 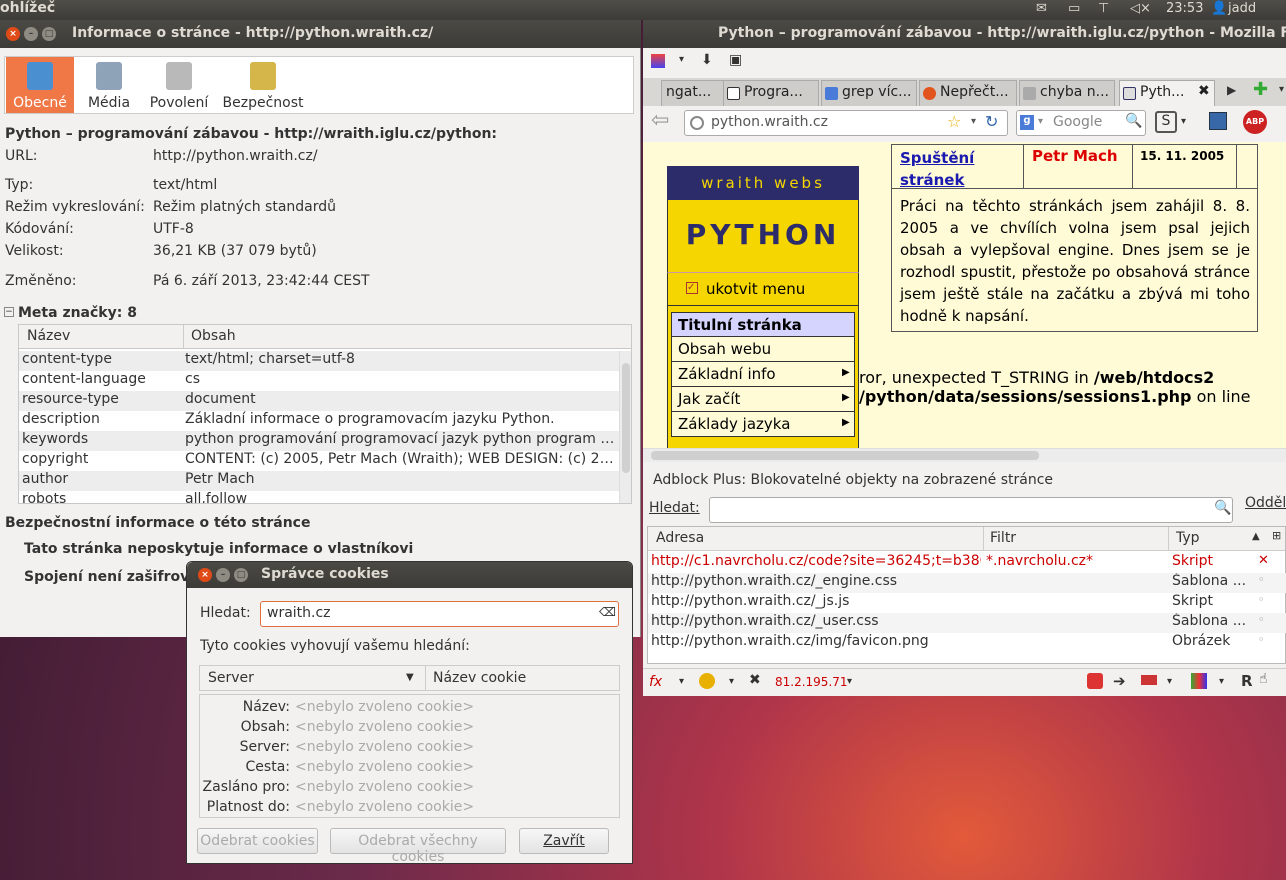 What do you see at coordinates (991, 121) in the screenshot?
I see `reload-icon: ↻` at bounding box center [991, 121].